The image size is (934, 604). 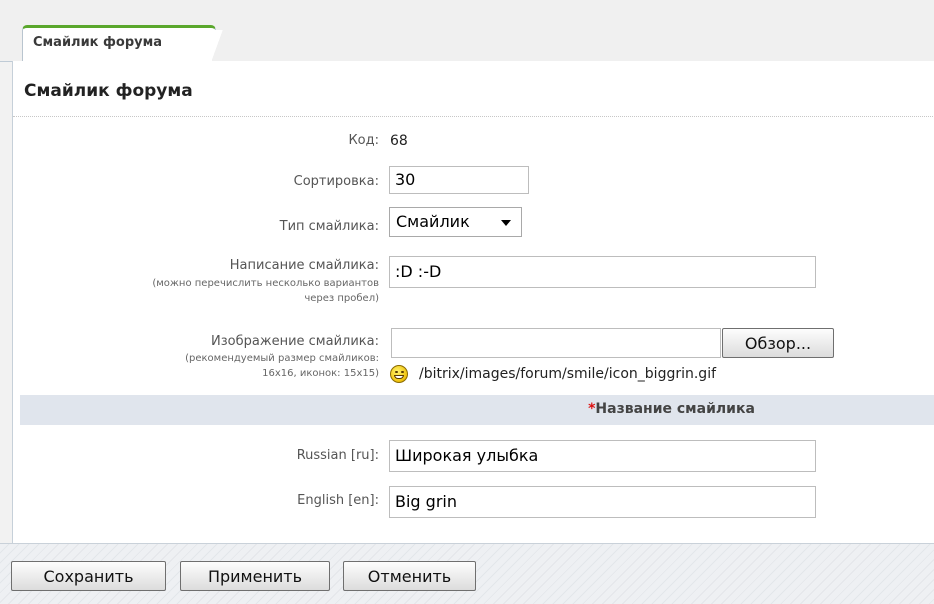 What do you see at coordinates (295, 341) in the screenshot?
I see `image-label: Изображение смайлика:` at bounding box center [295, 341].